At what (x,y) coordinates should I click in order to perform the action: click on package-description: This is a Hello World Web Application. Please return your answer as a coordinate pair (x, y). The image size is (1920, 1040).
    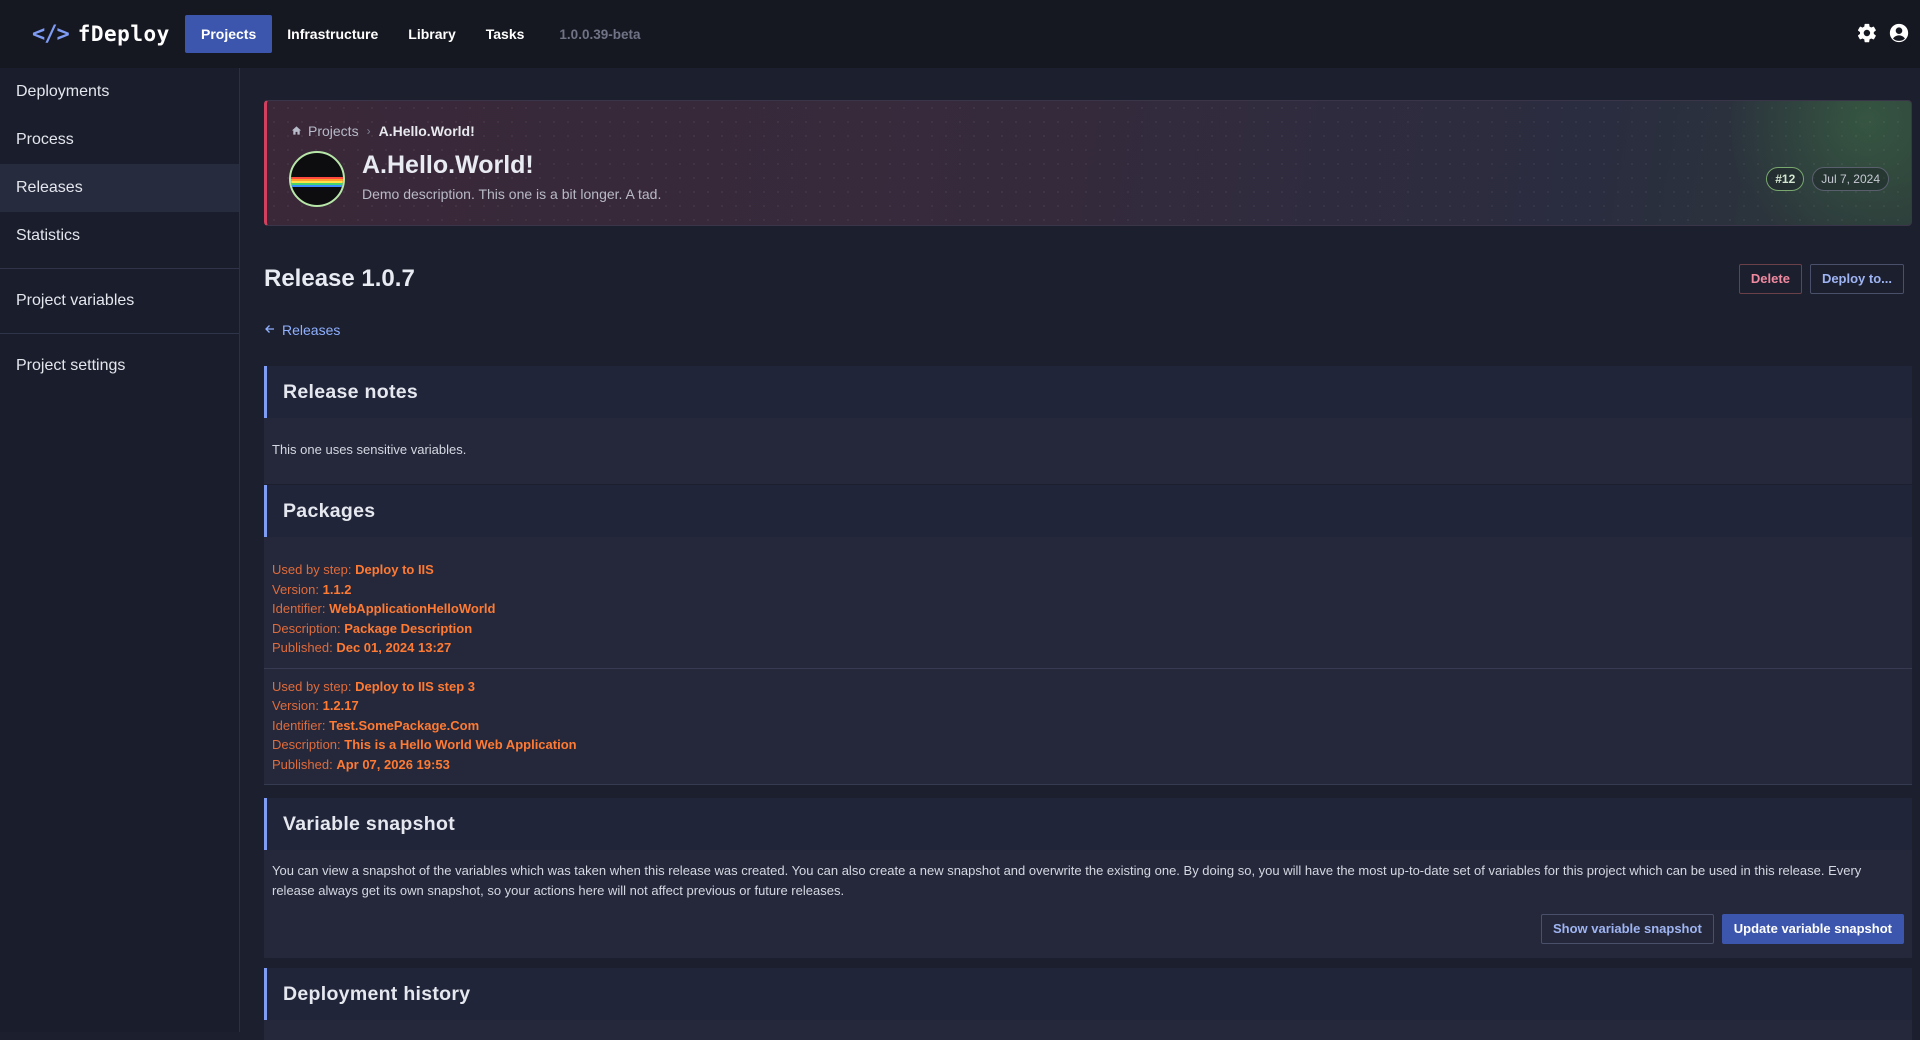
    Looking at the image, I should click on (460, 744).